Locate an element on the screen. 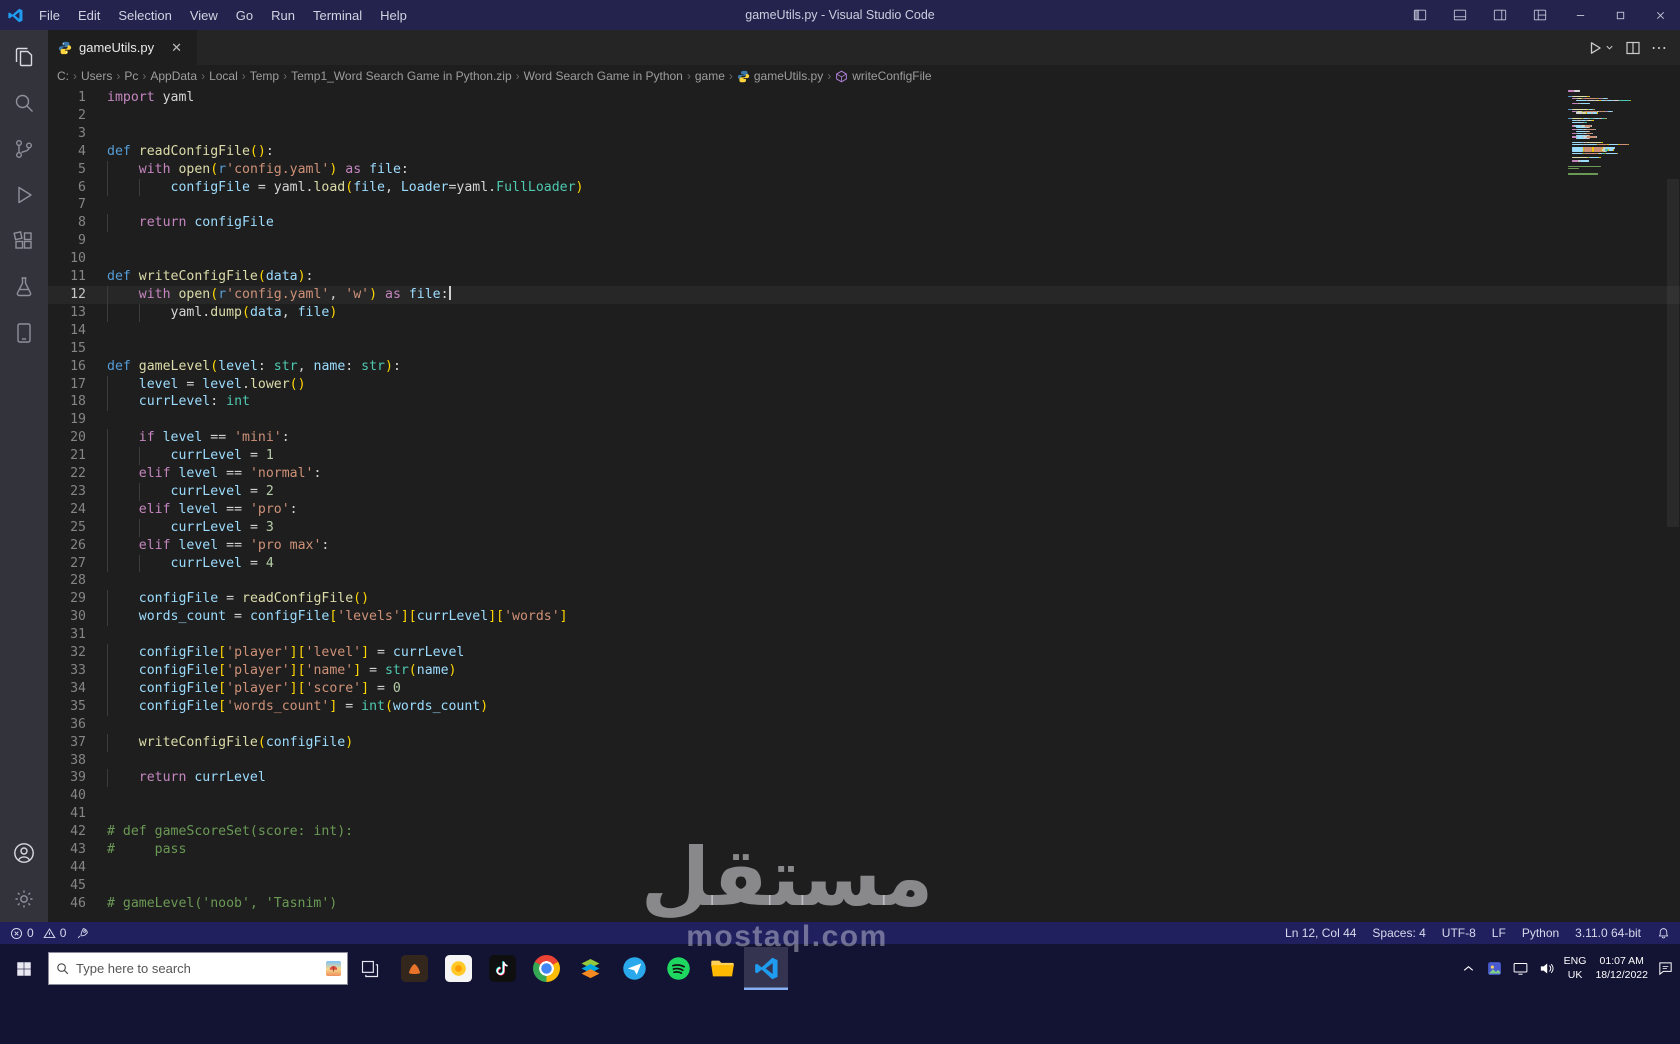 The height and width of the screenshot is (1044, 1680). menu-edit: Edit is located at coordinates (89, 15).